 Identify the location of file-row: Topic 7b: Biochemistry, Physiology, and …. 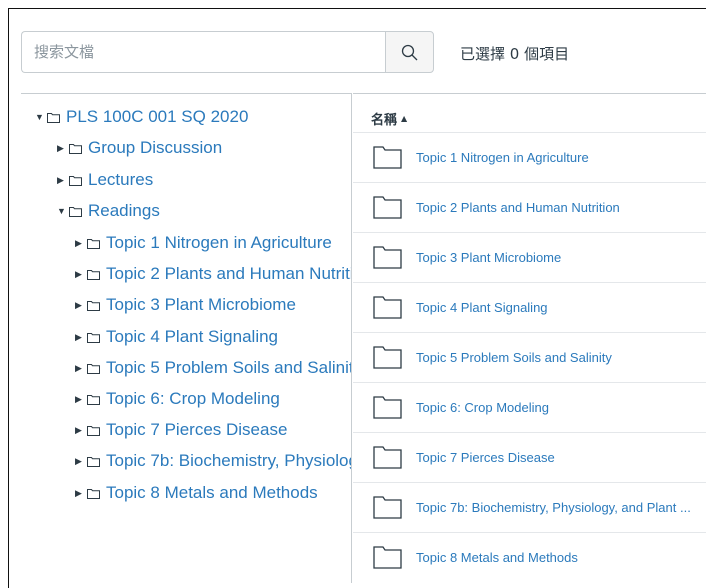
(529, 507).